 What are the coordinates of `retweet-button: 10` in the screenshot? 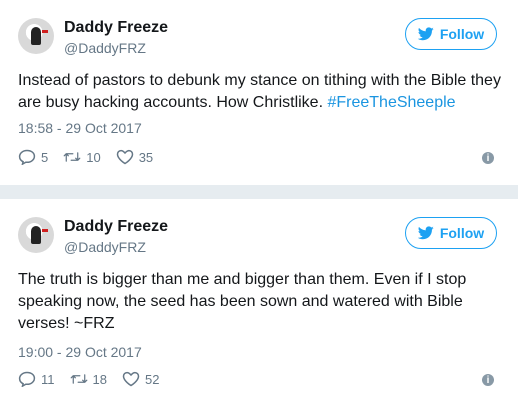 It's located at (82, 157).